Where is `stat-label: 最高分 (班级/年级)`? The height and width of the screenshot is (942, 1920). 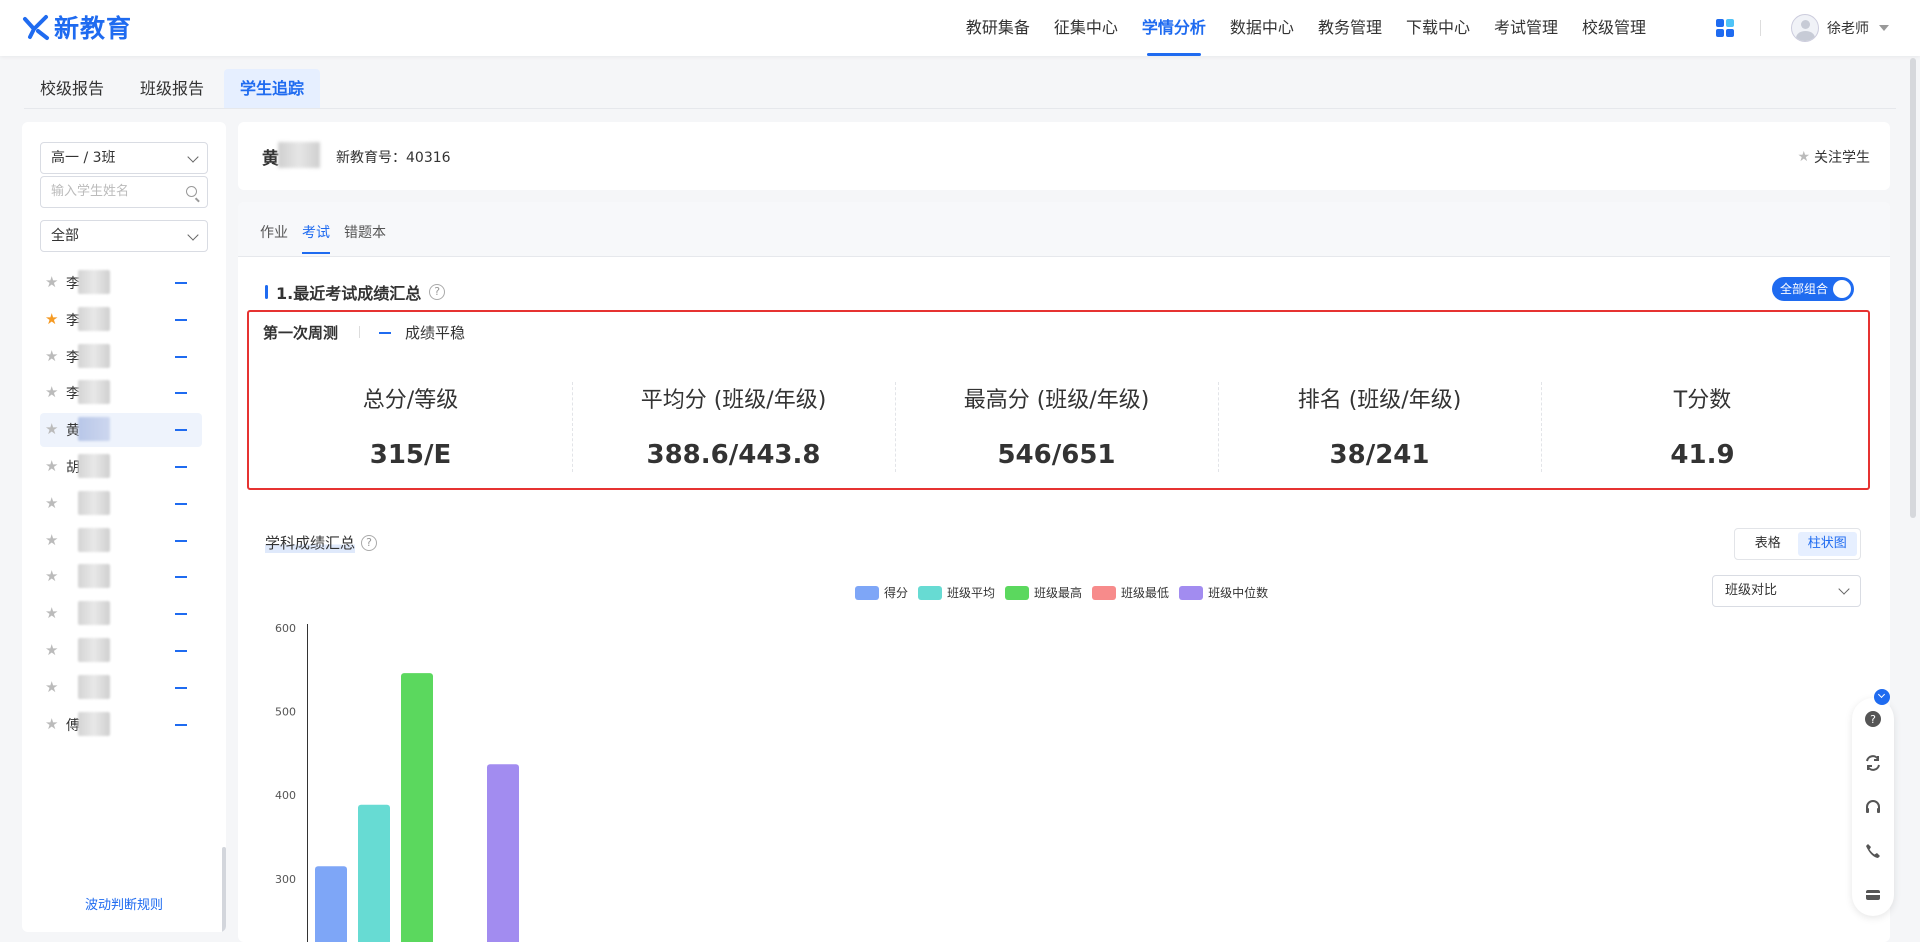
stat-label: 最高分 (班级/年级) is located at coordinates (1056, 400).